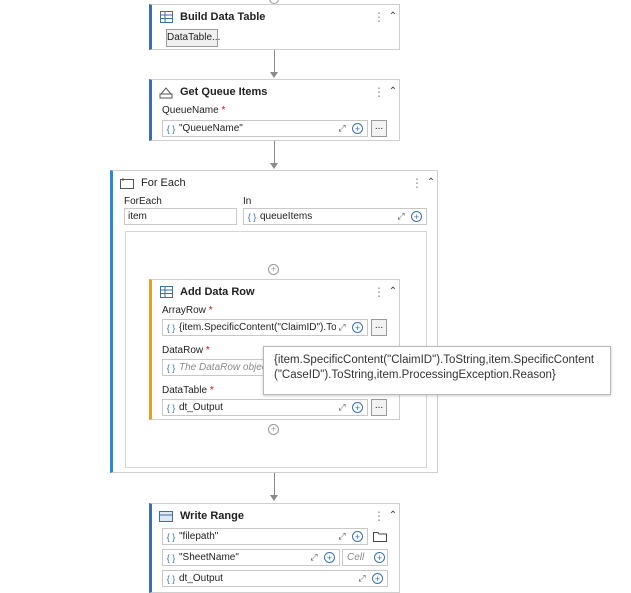  Describe the element at coordinates (217, 292) in the screenshot. I see `activity-title: Add Data Row` at that location.